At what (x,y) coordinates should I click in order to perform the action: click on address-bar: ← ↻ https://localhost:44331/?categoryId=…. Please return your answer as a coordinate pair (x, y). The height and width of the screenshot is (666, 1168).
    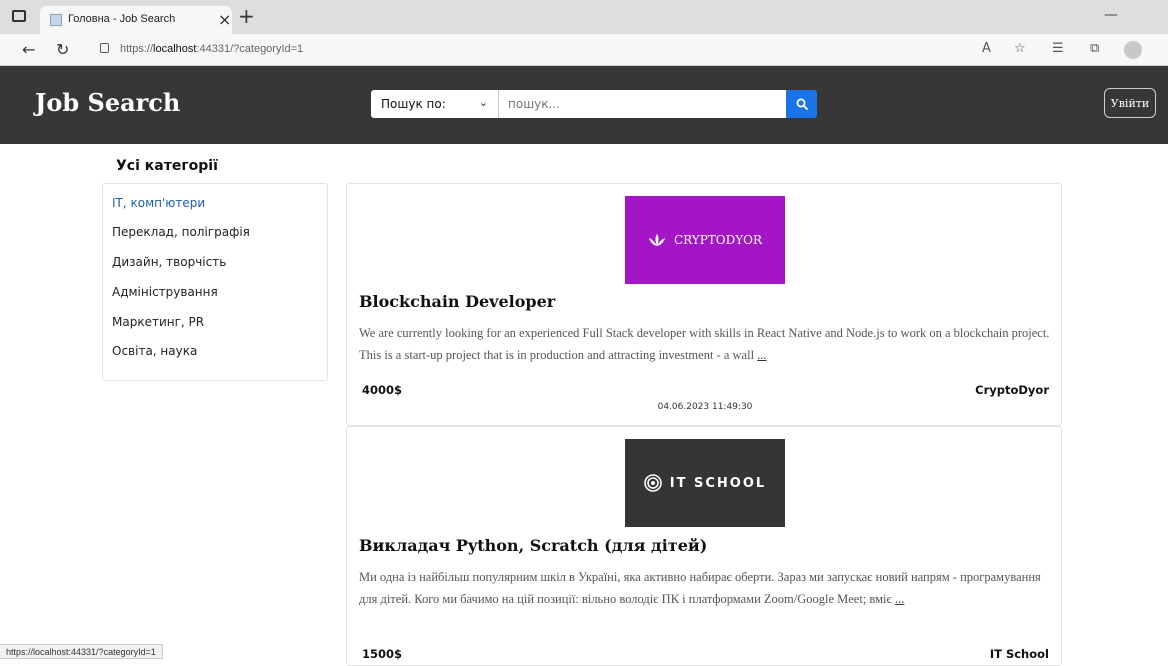
    Looking at the image, I should click on (584, 50).